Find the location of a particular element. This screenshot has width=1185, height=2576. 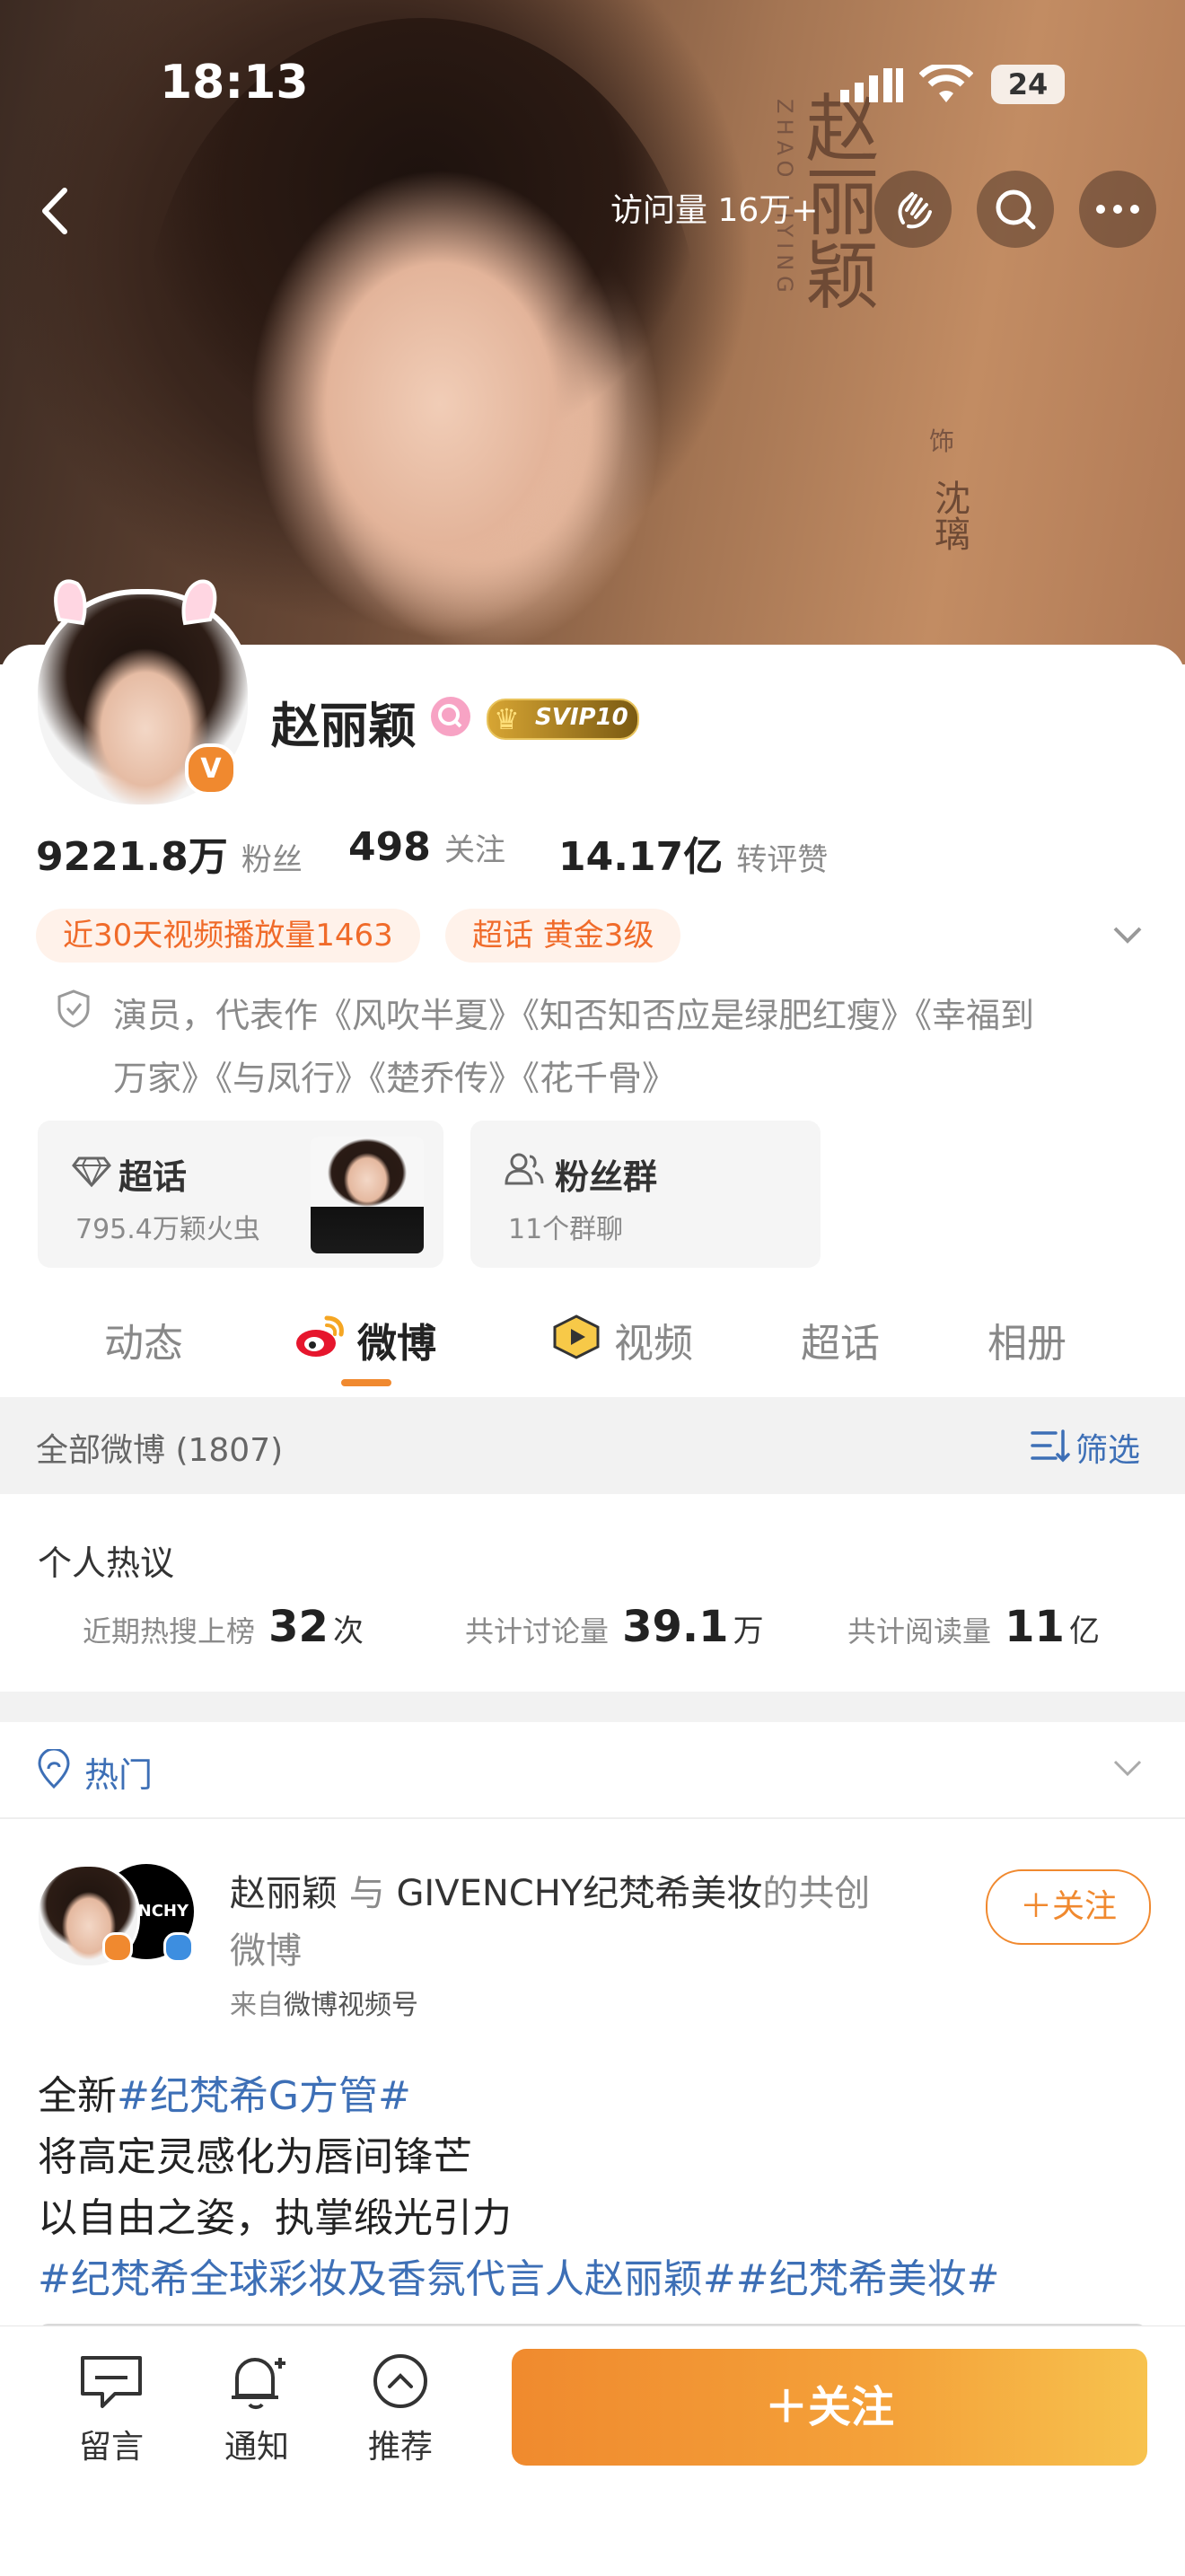

post-author-line: 赵丽颖 与 GIVENCHY纪梵希美妆的共创 is located at coordinates (550, 1893).